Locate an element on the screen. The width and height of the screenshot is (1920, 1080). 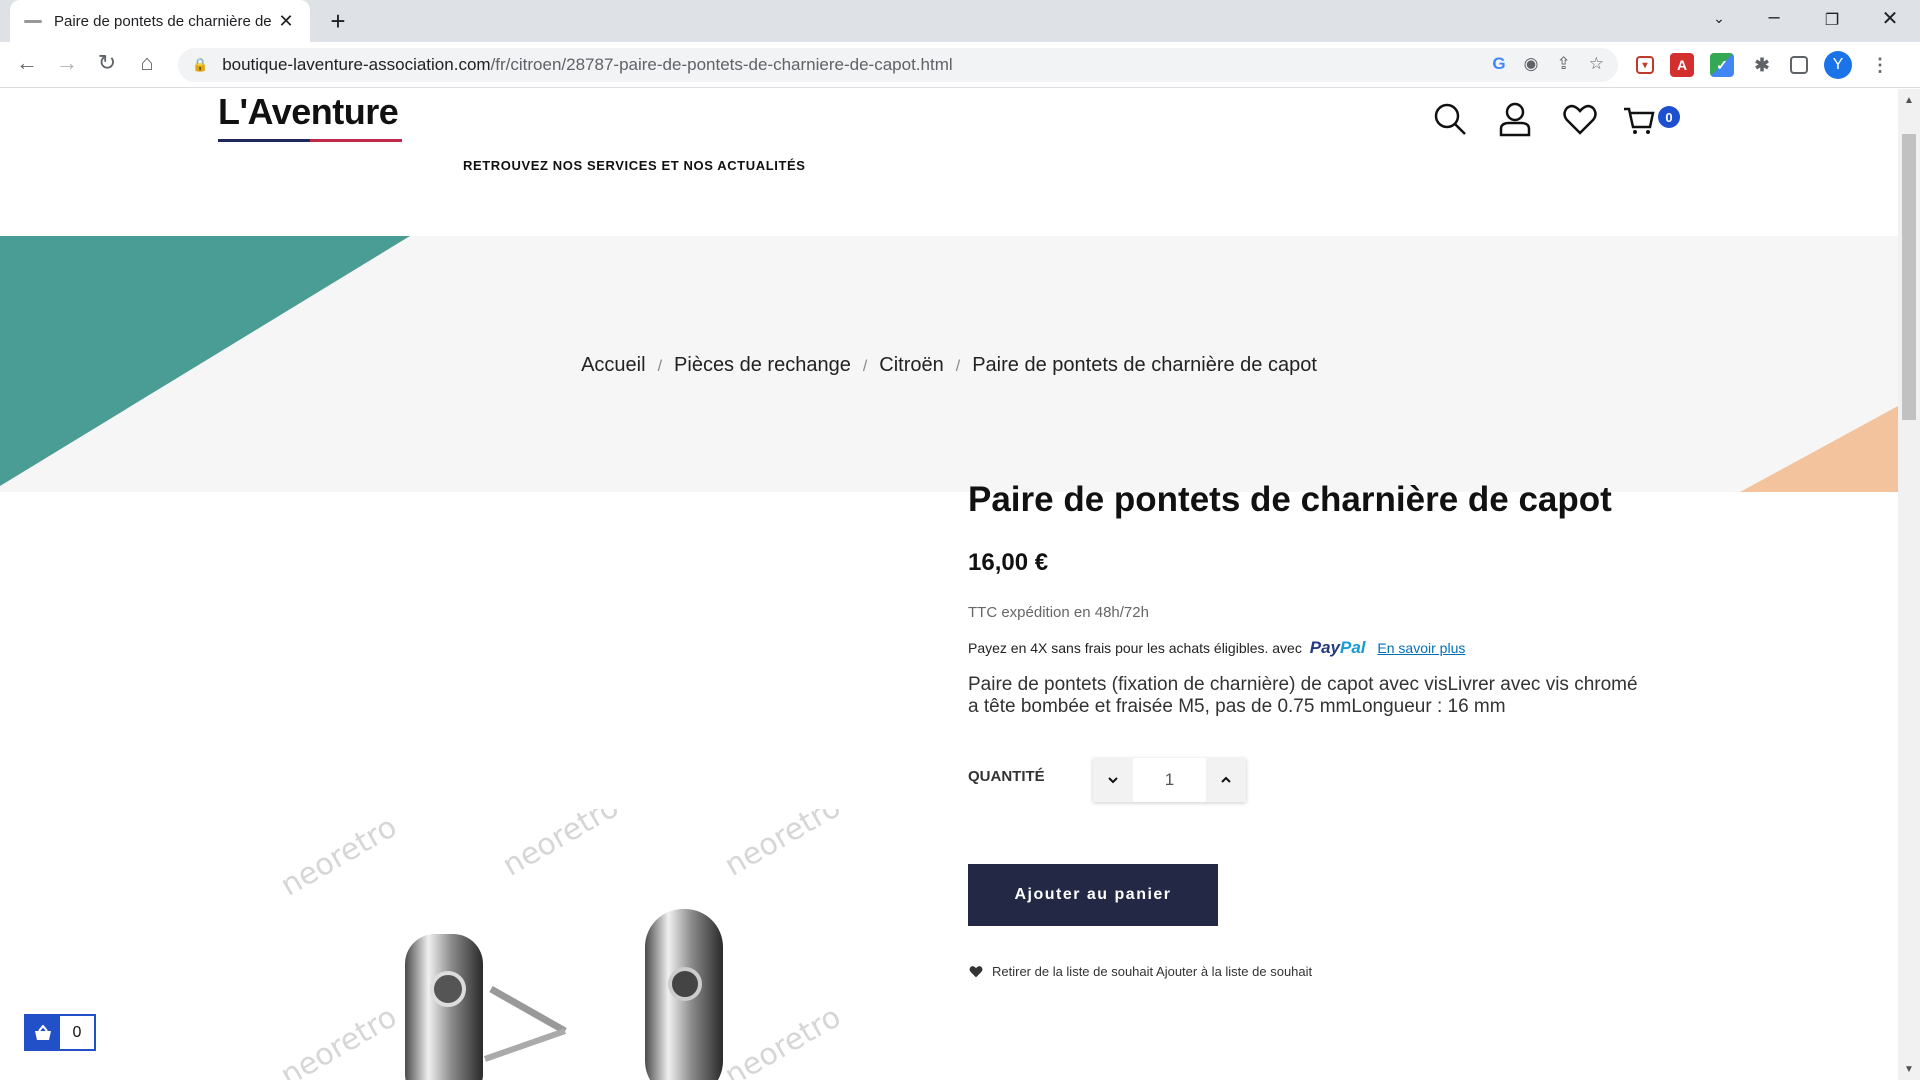
quantity-input is located at coordinates (1169, 780).